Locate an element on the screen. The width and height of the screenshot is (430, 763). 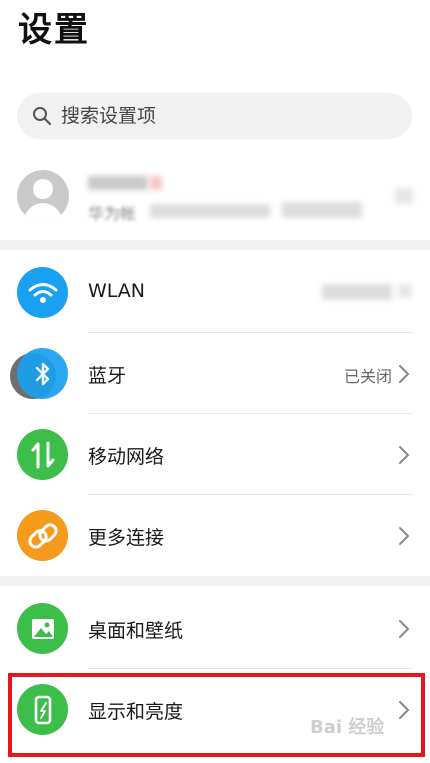
wifi-icon is located at coordinates (42, 292).